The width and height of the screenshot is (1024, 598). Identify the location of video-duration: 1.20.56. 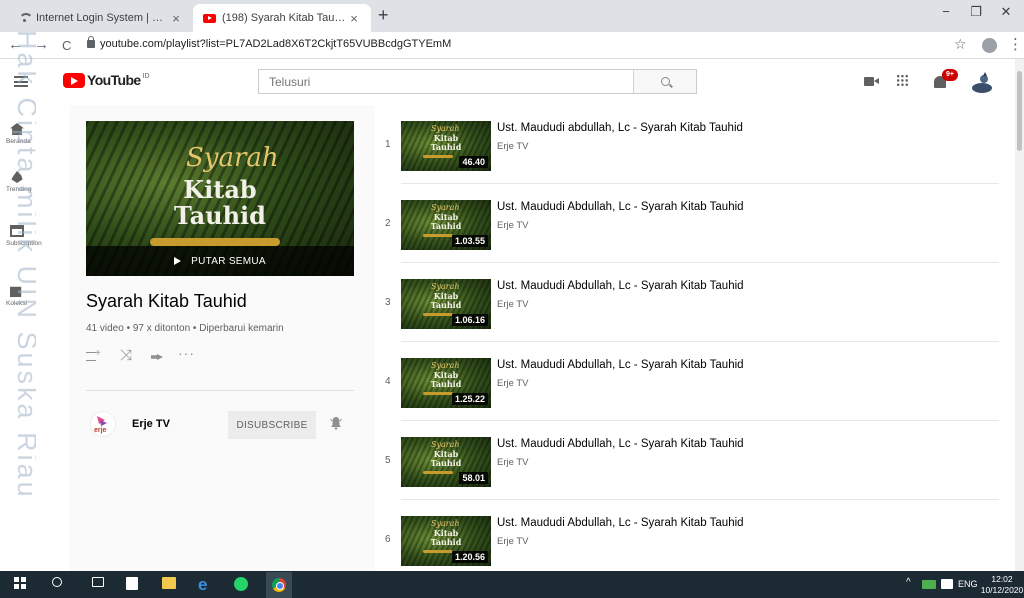
(469, 557).